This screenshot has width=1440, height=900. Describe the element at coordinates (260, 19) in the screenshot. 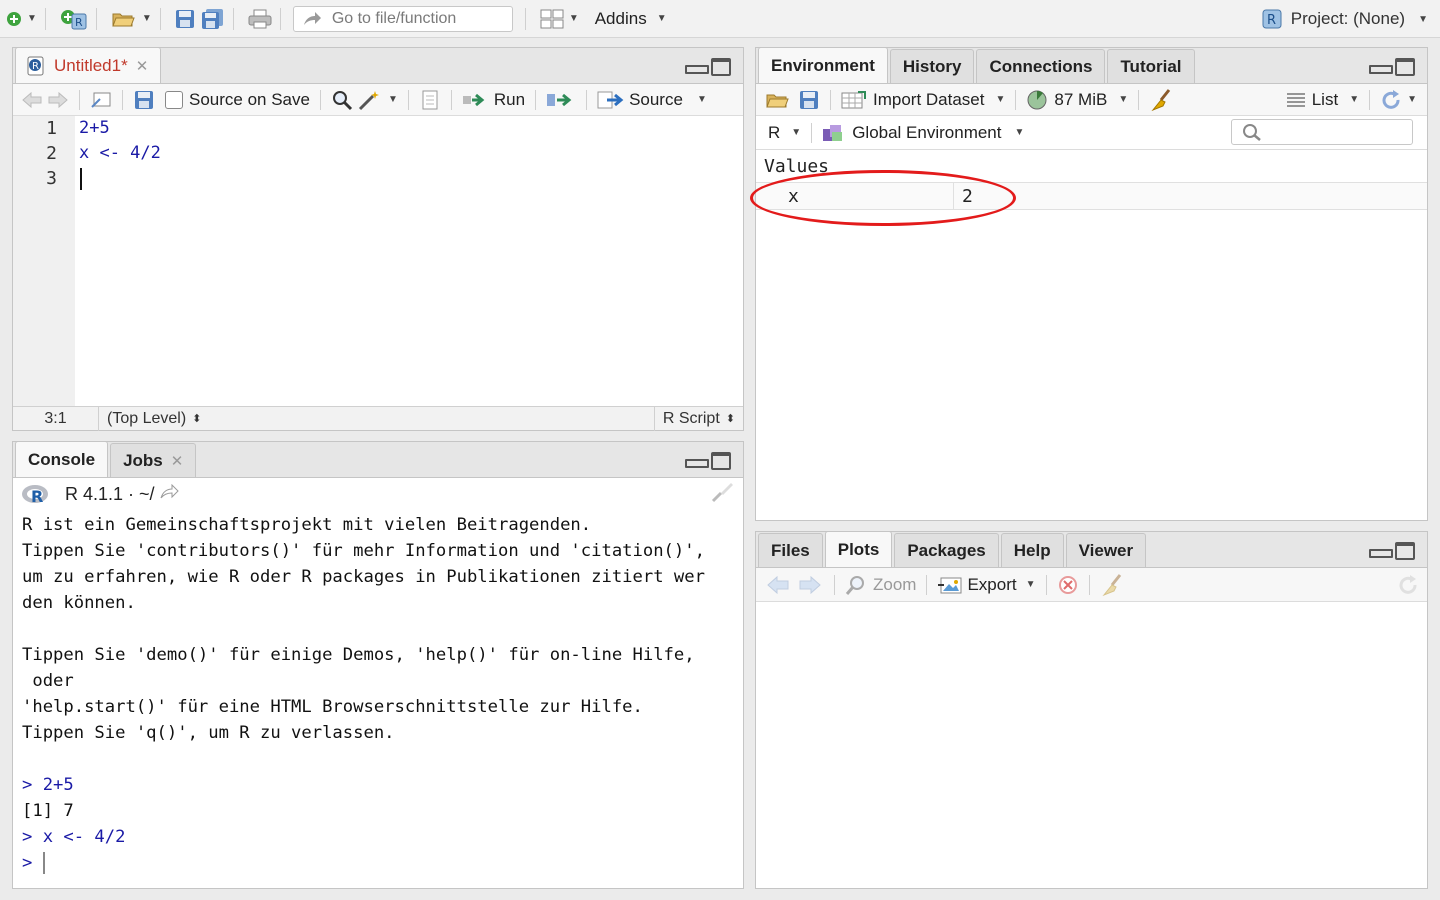

I see `print-button` at that location.